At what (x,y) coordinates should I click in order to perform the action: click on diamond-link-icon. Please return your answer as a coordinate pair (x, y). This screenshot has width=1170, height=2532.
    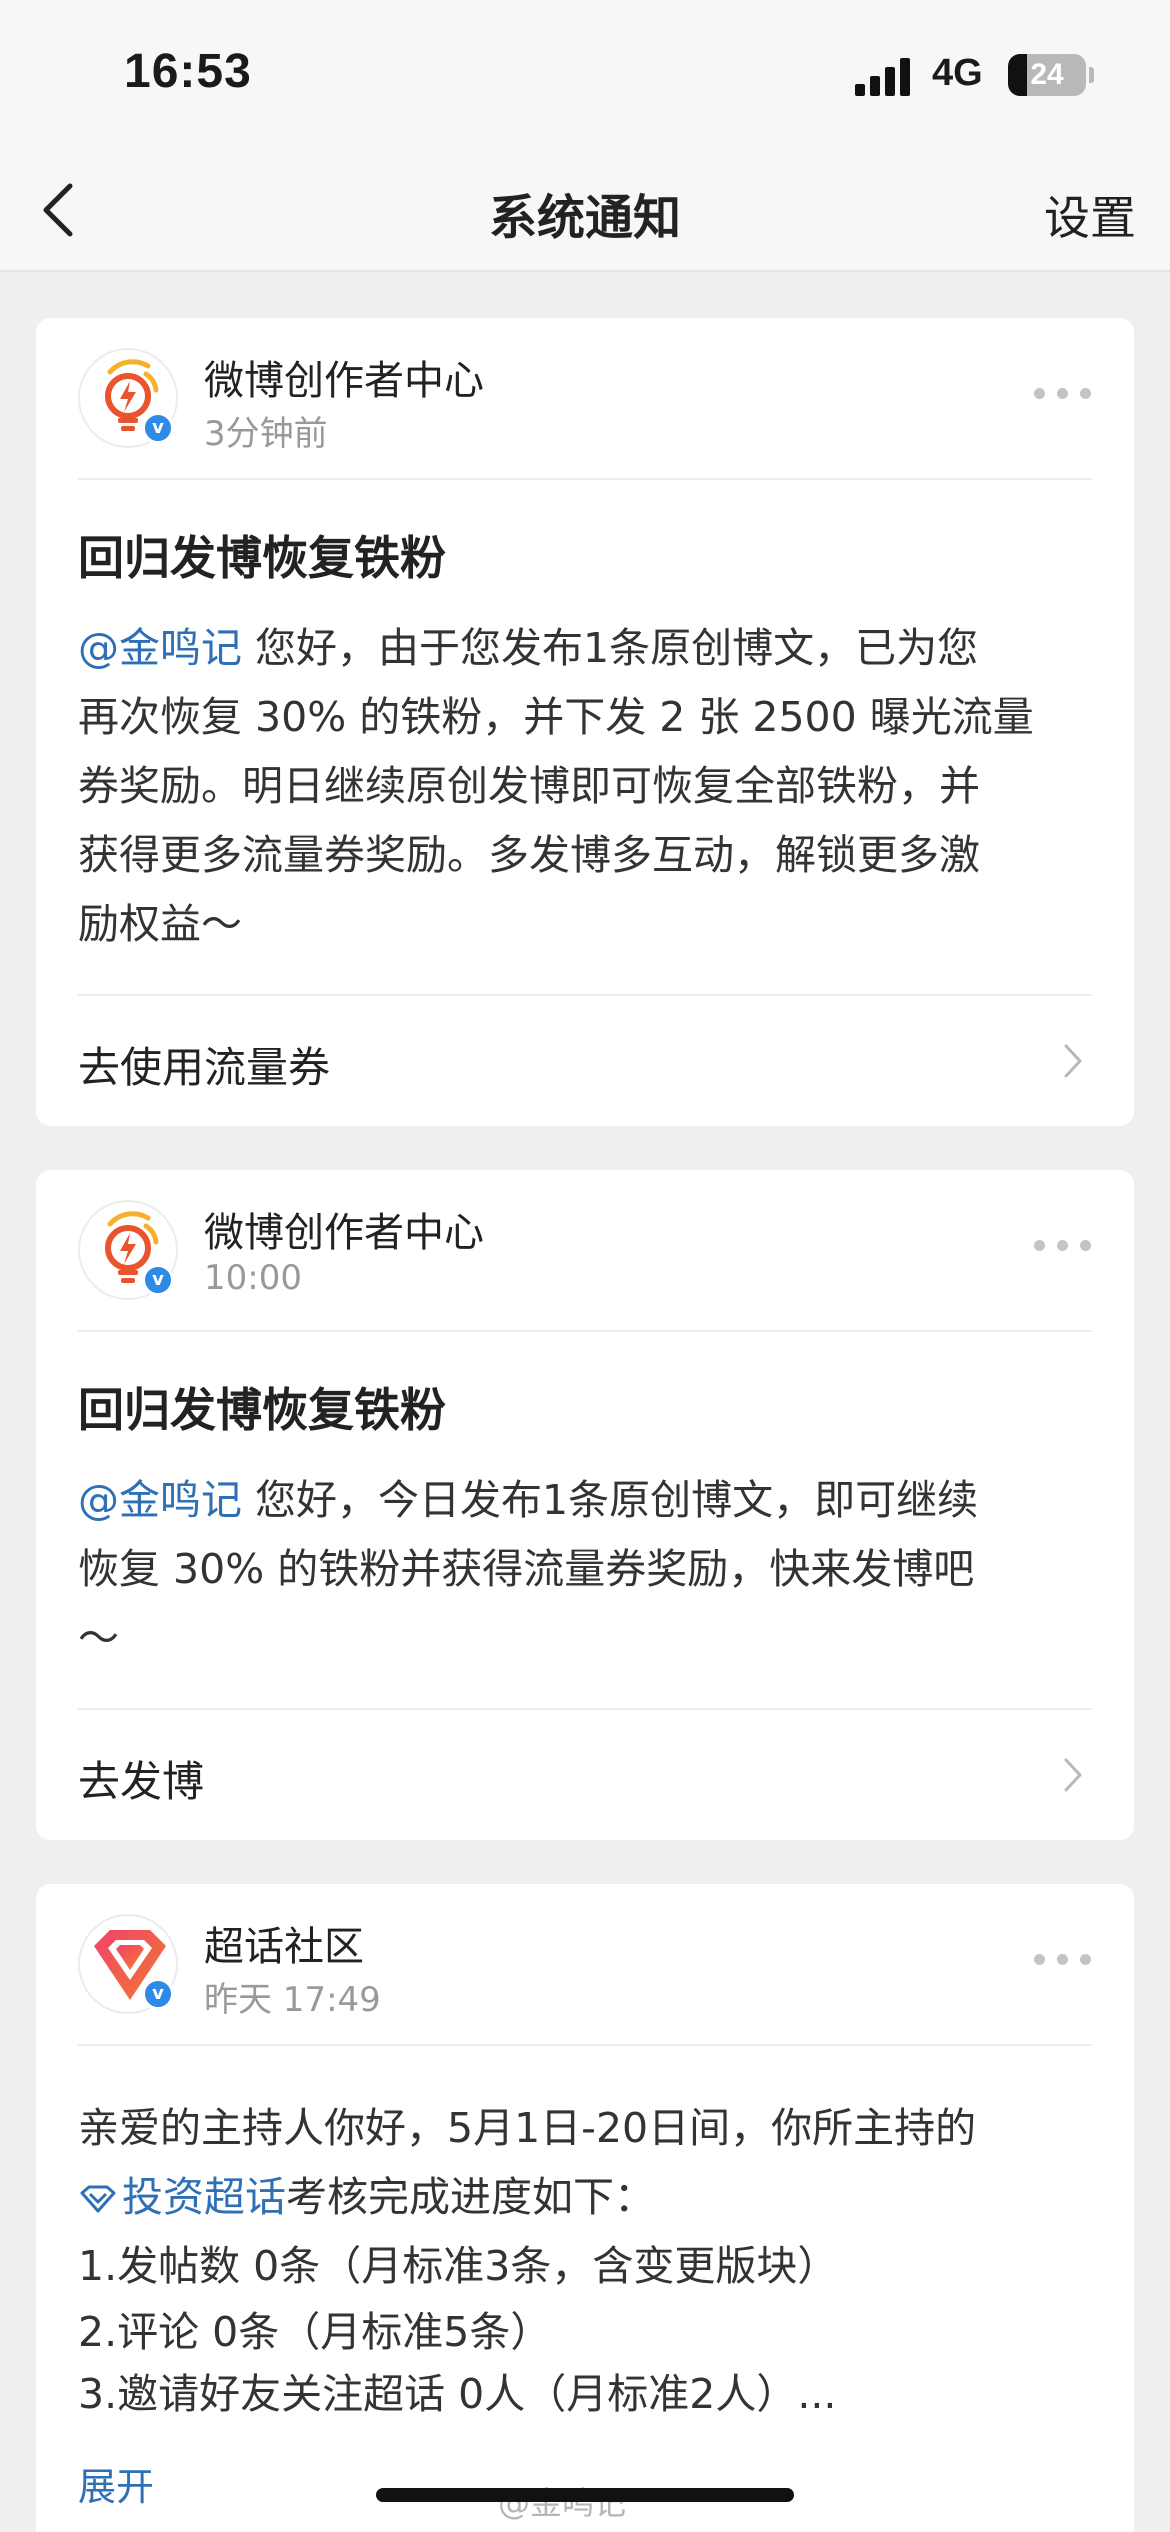
    Looking at the image, I should click on (98, 2199).